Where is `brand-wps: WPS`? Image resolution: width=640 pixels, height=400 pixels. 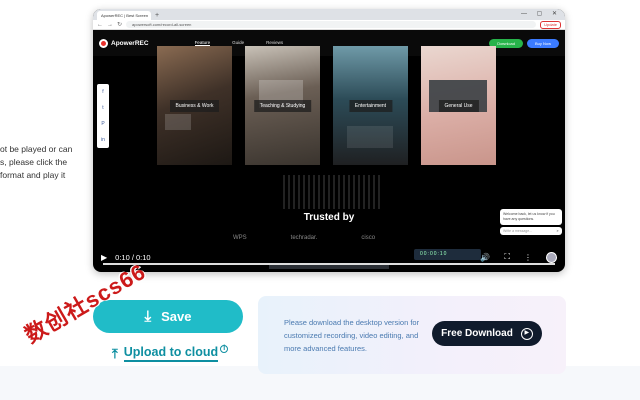 brand-wps: WPS is located at coordinates (240, 238).